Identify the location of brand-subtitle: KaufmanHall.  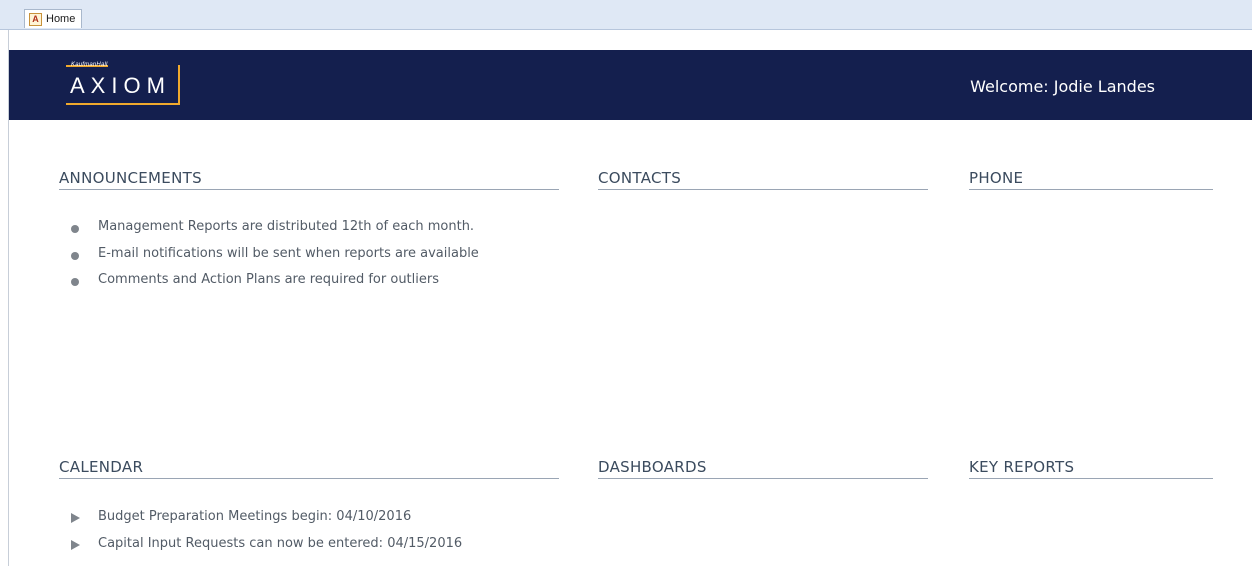
(89, 65).